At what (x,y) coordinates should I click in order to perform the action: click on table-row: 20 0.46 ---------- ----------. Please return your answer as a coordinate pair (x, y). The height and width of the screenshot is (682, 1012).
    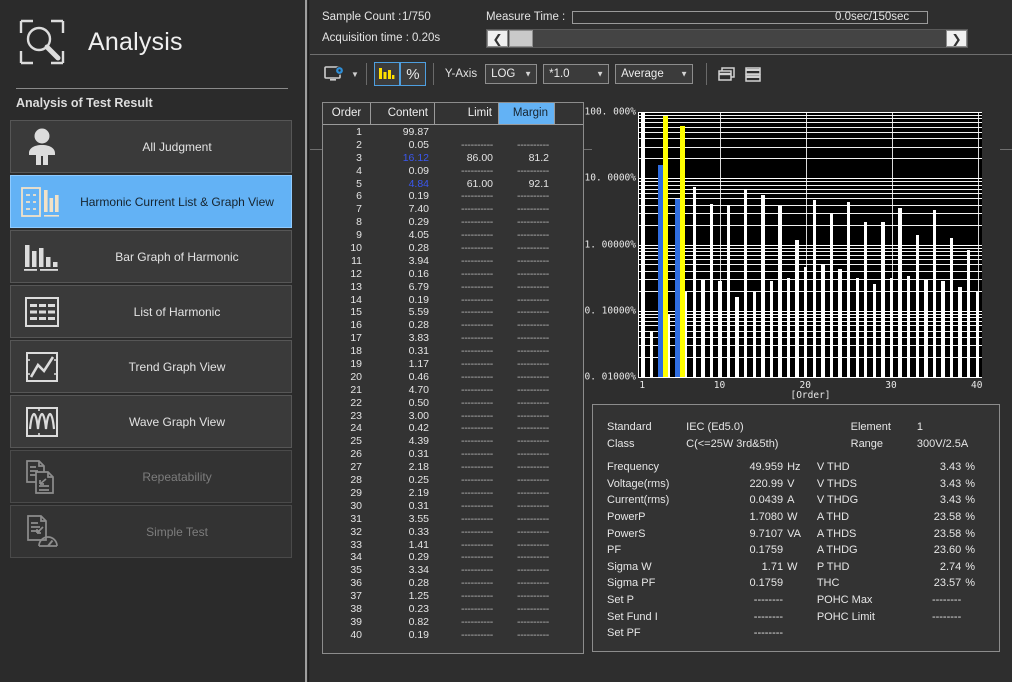
    Looking at the image, I should click on (453, 377).